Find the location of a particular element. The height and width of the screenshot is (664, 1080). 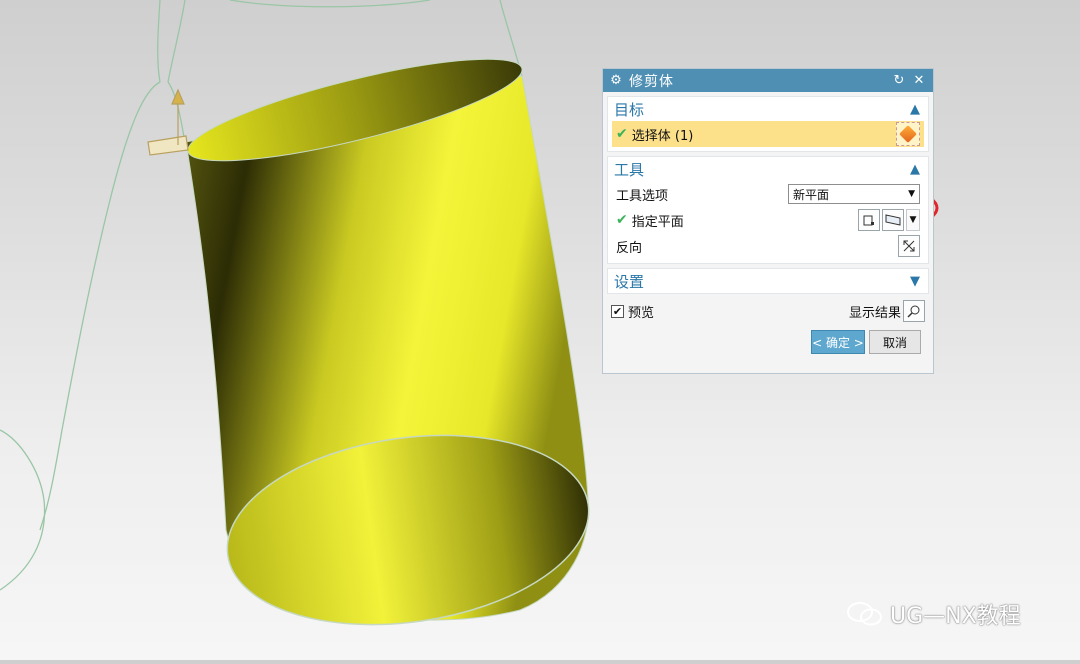

magnifier-icon is located at coordinates (913, 311).